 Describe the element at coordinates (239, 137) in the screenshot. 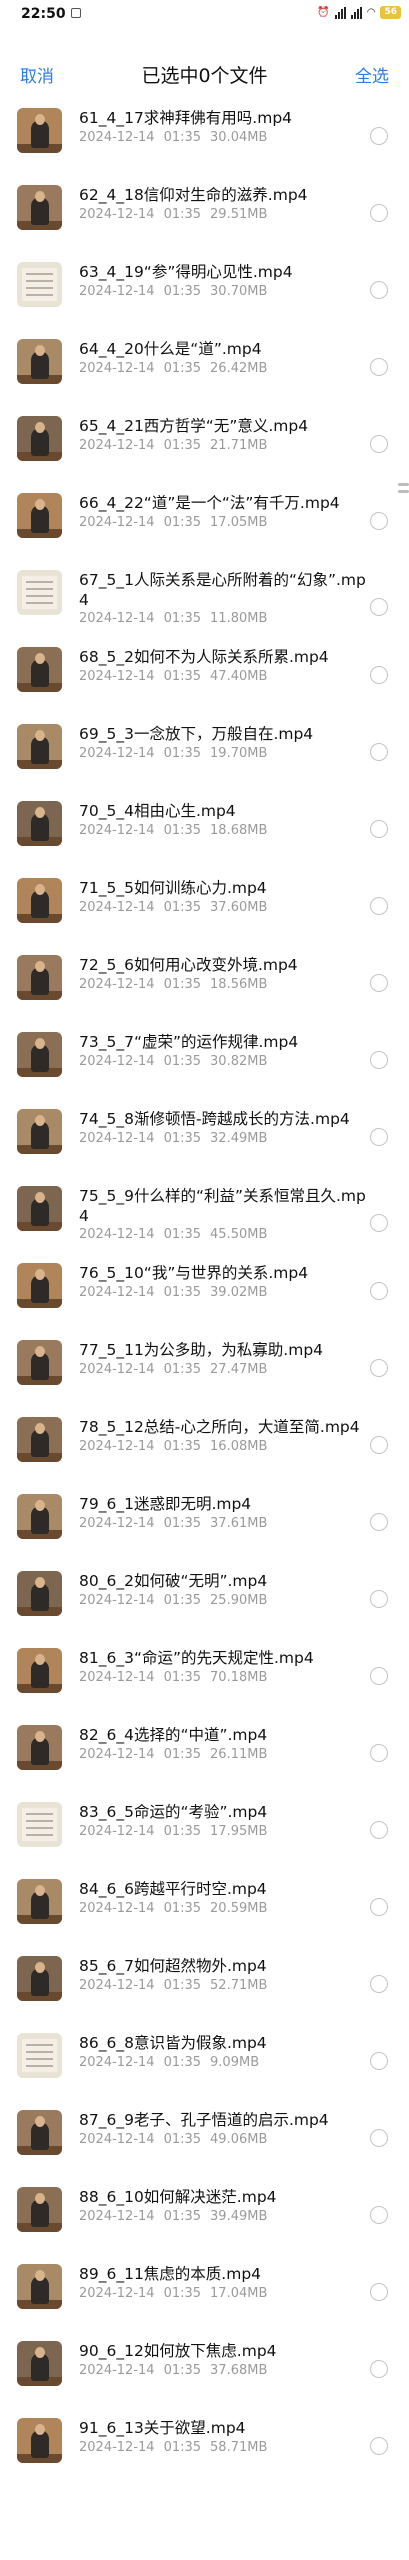

I see `file-size: 30.04MB` at that location.